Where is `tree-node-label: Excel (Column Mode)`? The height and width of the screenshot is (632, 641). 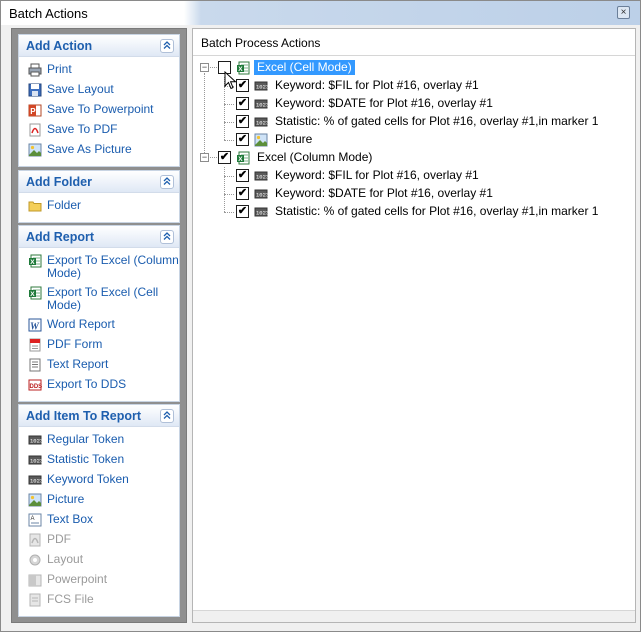
tree-node-label: Excel (Column Mode) is located at coordinates (315, 157).